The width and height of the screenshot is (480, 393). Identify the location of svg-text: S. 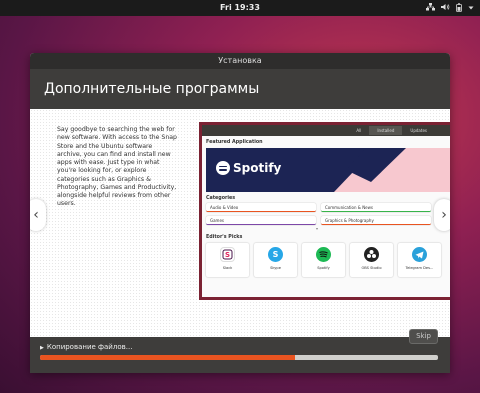
(227, 255).